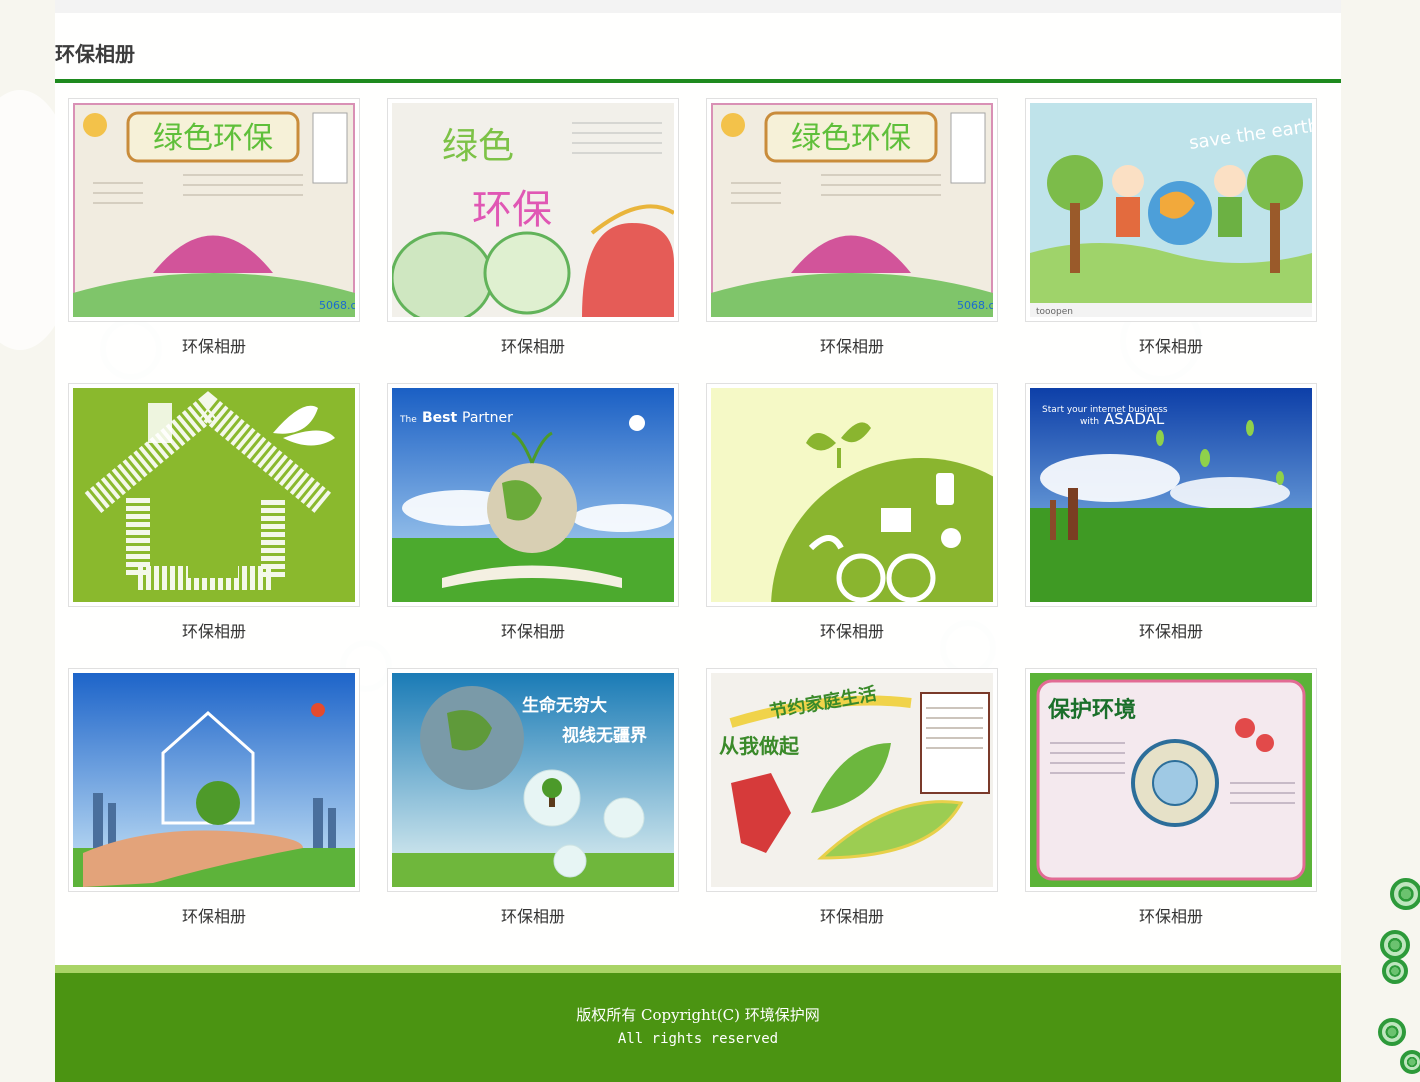 The height and width of the screenshot is (1082, 1420). Describe the element at coordinates (1171, 210) in the screenshot. I see `gallery-thumbnail: save the earth tooopen` at that location.